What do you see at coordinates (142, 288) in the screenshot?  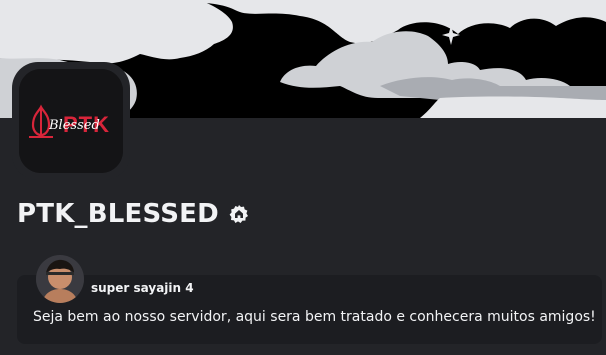 I see `author-name: super sayajin 4` at bounding box center [142, 288].